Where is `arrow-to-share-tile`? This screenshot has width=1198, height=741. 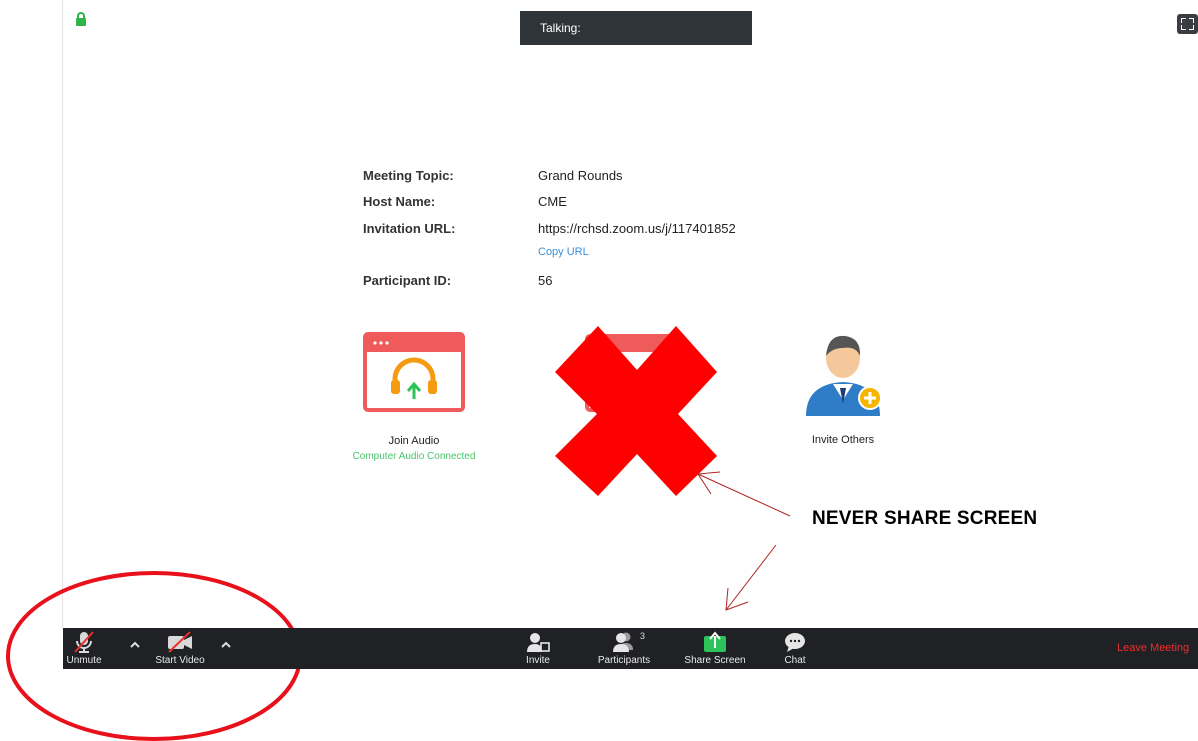 arrow-to-share-tile is located at coordinates (744, 494).